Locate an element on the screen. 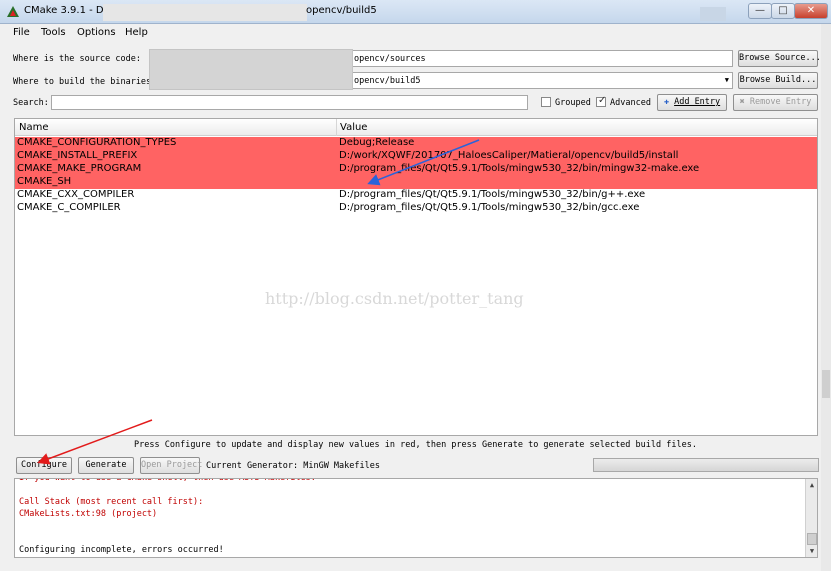 The image size is (831, 571). remove-entry-button: ✖ Remove Entry is located at coordinates (775, 102).